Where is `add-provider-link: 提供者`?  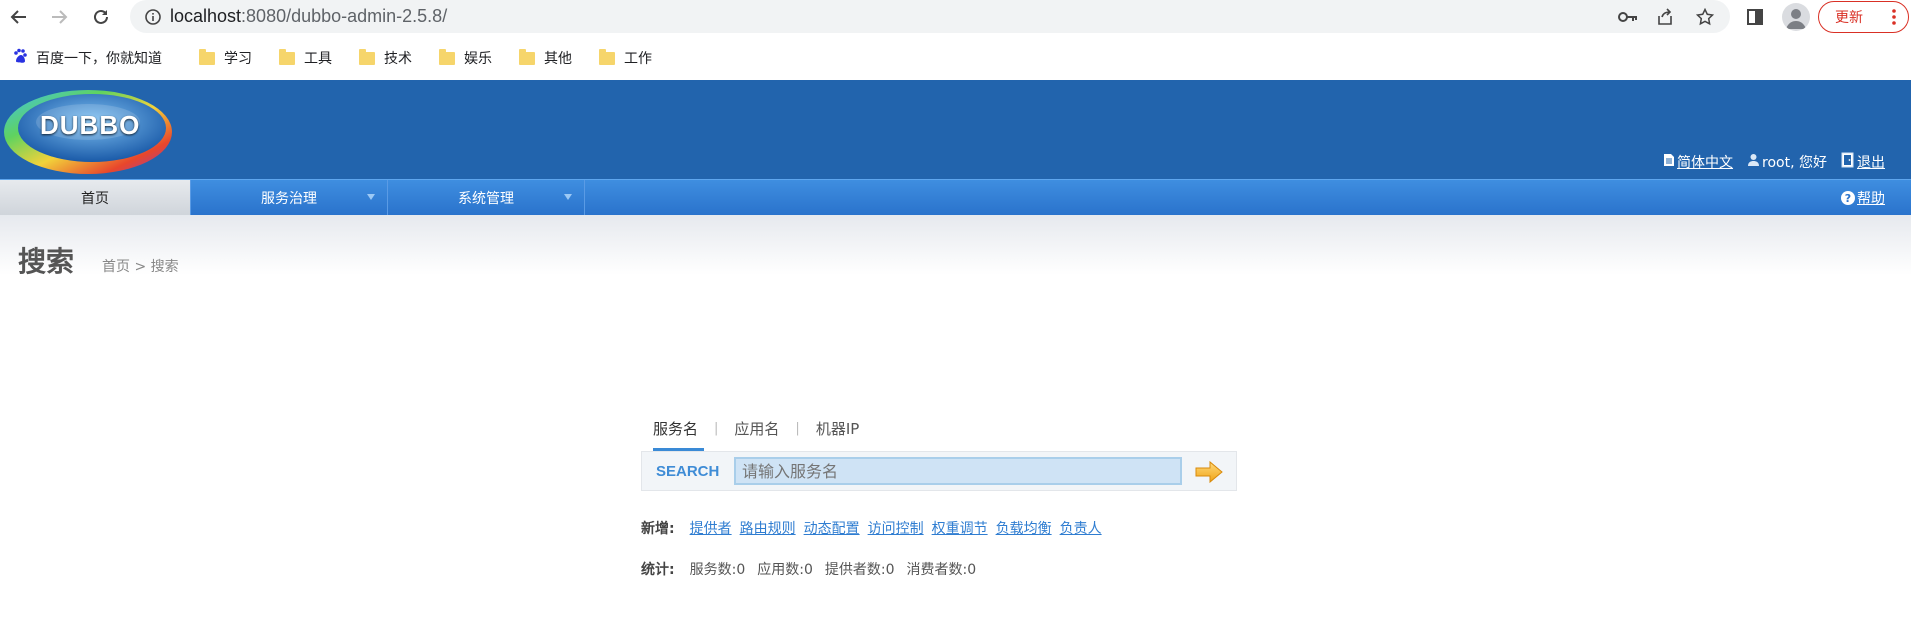
add-provider-link: 提供者 is located at coordinates (711, 528).